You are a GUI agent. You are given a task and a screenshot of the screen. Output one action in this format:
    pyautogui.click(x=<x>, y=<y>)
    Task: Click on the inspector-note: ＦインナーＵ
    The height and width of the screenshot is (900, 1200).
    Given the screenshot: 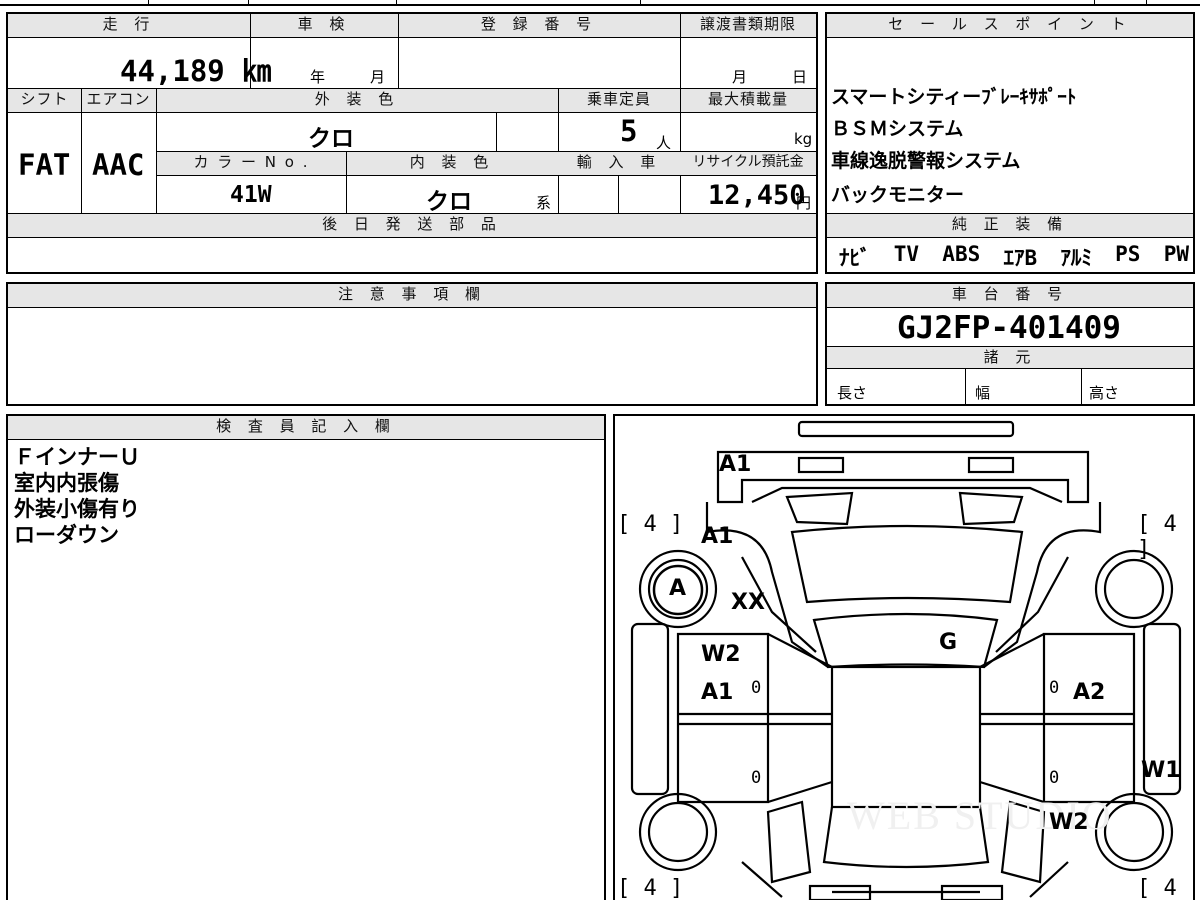 What is the action you would take?
    pyautogui.click(x=77, y=457)
    